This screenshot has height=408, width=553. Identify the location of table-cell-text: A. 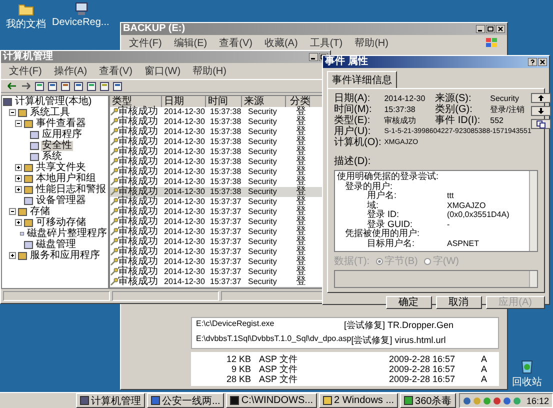
(484, 379).